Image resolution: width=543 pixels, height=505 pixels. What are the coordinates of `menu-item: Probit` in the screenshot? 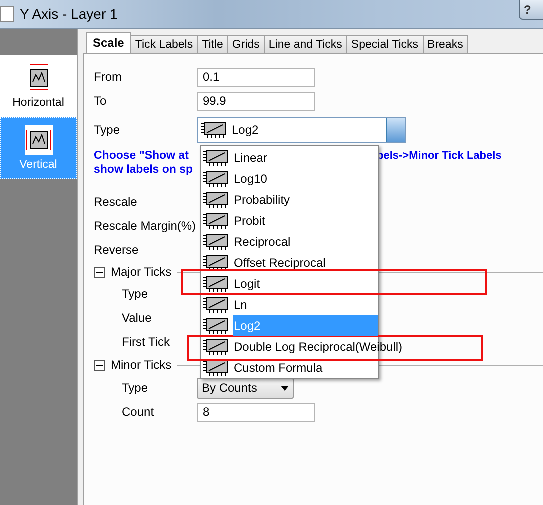 It's located at (305, 220).